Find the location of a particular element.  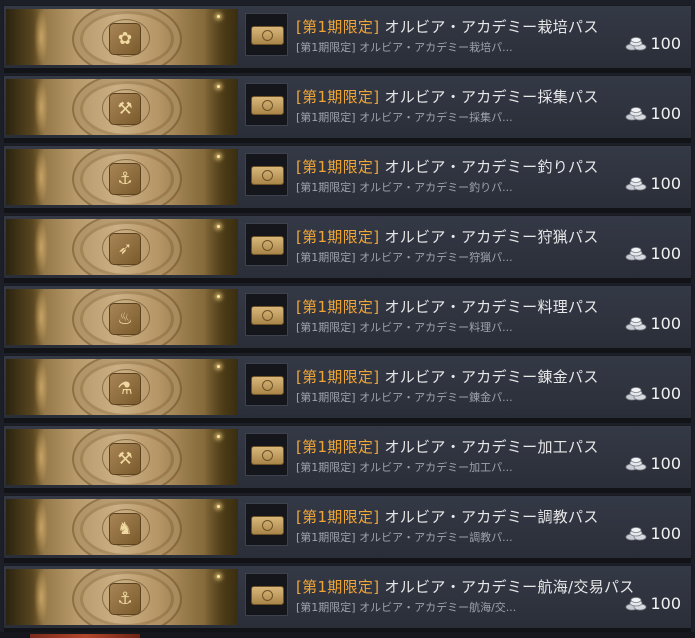

item-title: [第1期限定] オルビア・アカデミー栽培パス is located at coordinates (447, 26).